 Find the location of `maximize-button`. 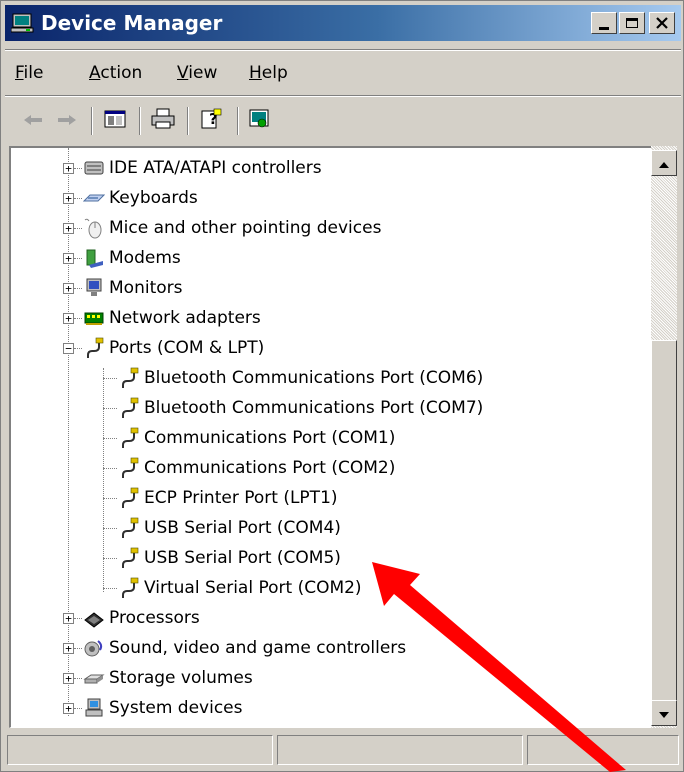

maximize-button is located at coordinates (632, 23).